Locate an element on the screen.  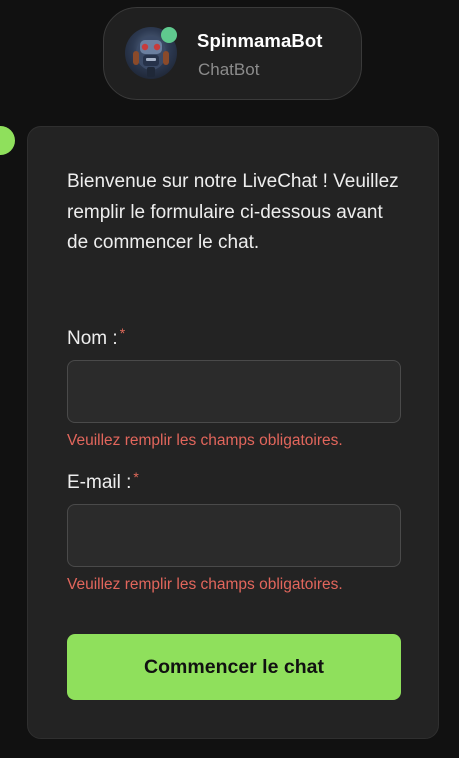
email-label-text: E-mail : is located at coordinates (99, 482).